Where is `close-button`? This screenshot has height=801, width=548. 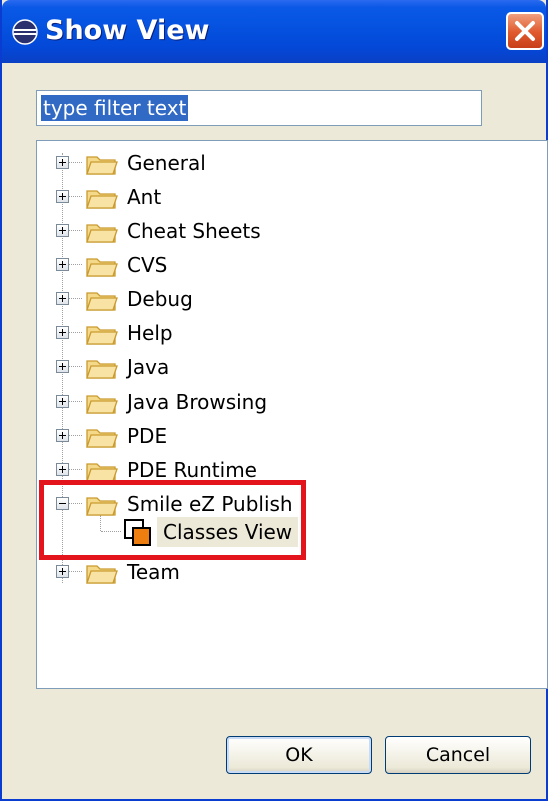 close-button is located at coordinates (525, 31).